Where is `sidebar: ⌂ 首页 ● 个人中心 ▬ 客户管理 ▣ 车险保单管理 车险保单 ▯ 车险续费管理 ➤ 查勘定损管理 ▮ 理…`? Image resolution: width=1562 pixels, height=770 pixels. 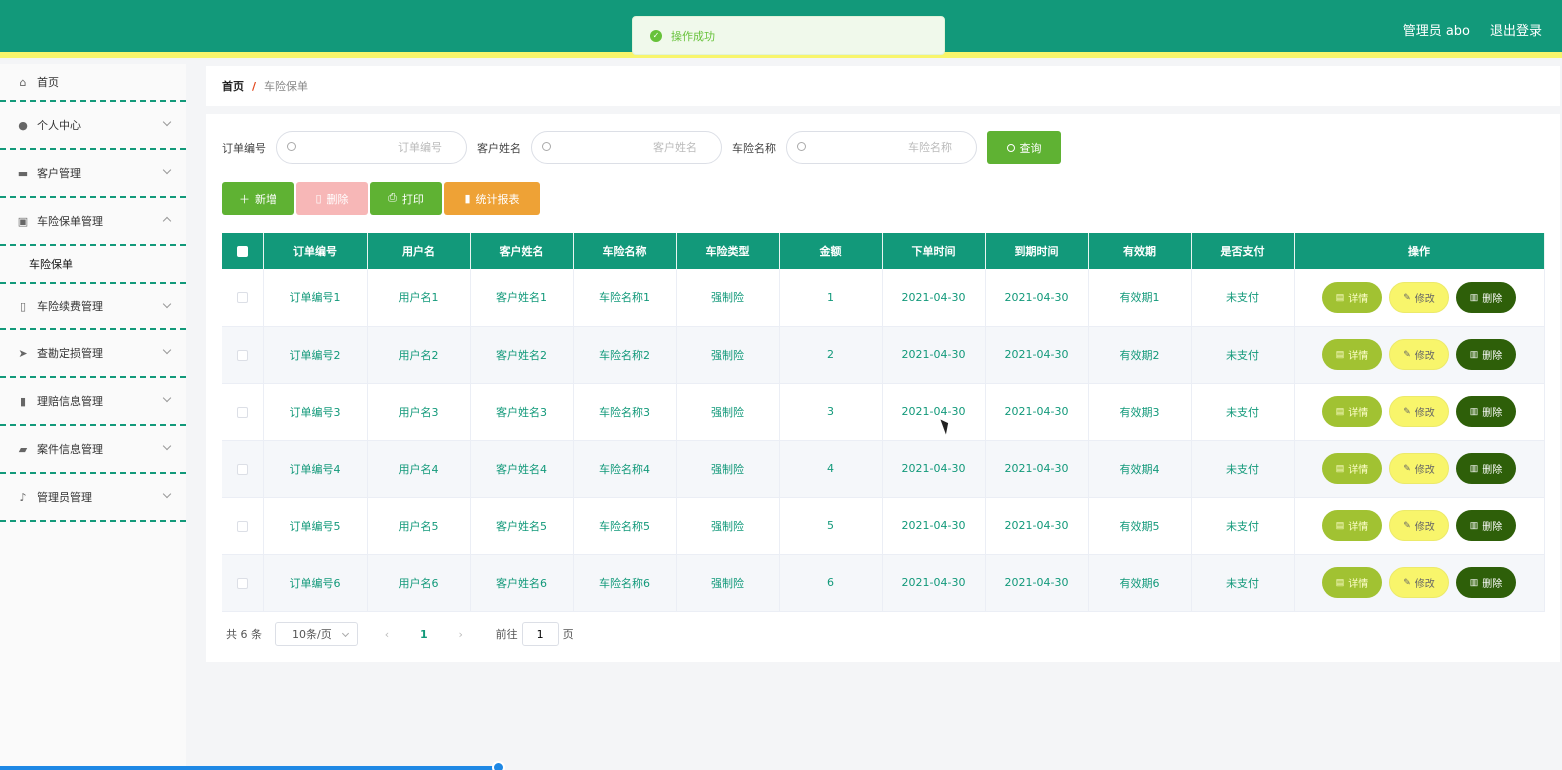 sidebar: ⌂ 首页 ● 个人中心 ▬ 客户管理 ▣ 车险保单管理 车险保单 ▯ 车险续费管理 ➤ 查勘定损管理 ▮ 理… is located at coordinates (93, 417).